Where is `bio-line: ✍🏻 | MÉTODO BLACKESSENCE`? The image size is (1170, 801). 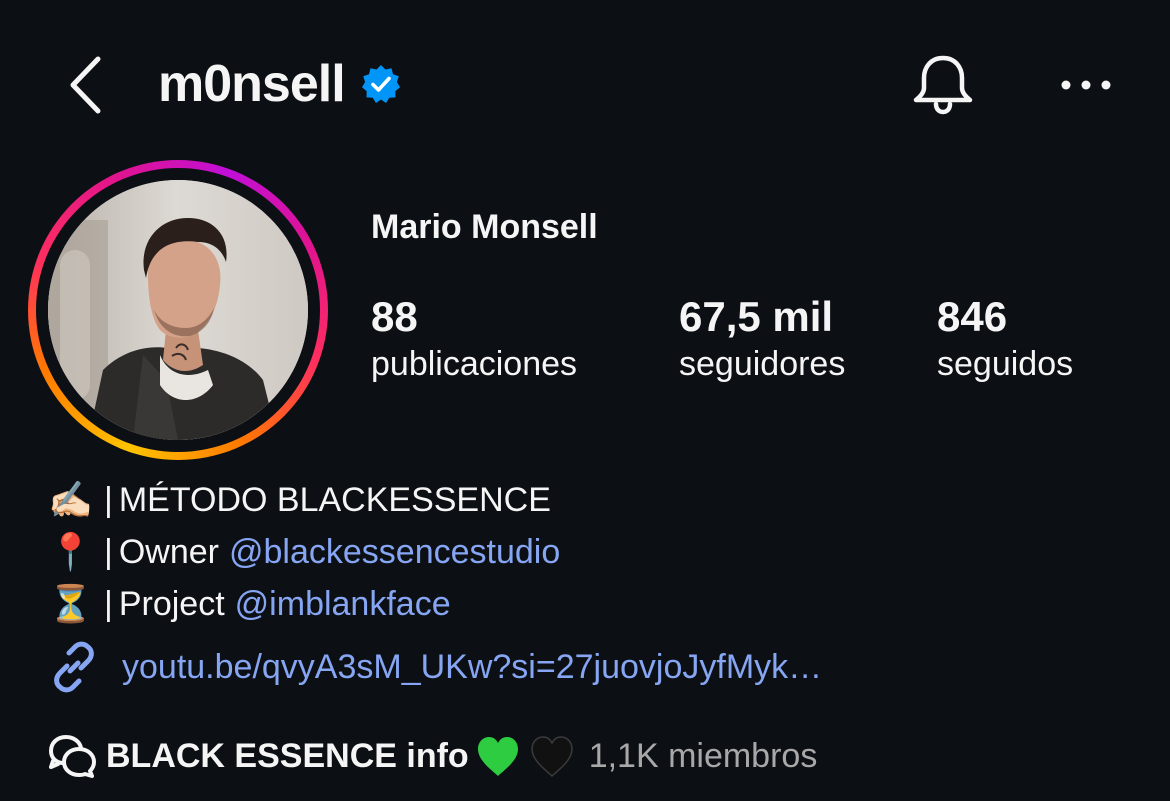
bio-line: ✍🏻 | MÉTODO BLACKESSENCE is located at coordinates (304, 500).